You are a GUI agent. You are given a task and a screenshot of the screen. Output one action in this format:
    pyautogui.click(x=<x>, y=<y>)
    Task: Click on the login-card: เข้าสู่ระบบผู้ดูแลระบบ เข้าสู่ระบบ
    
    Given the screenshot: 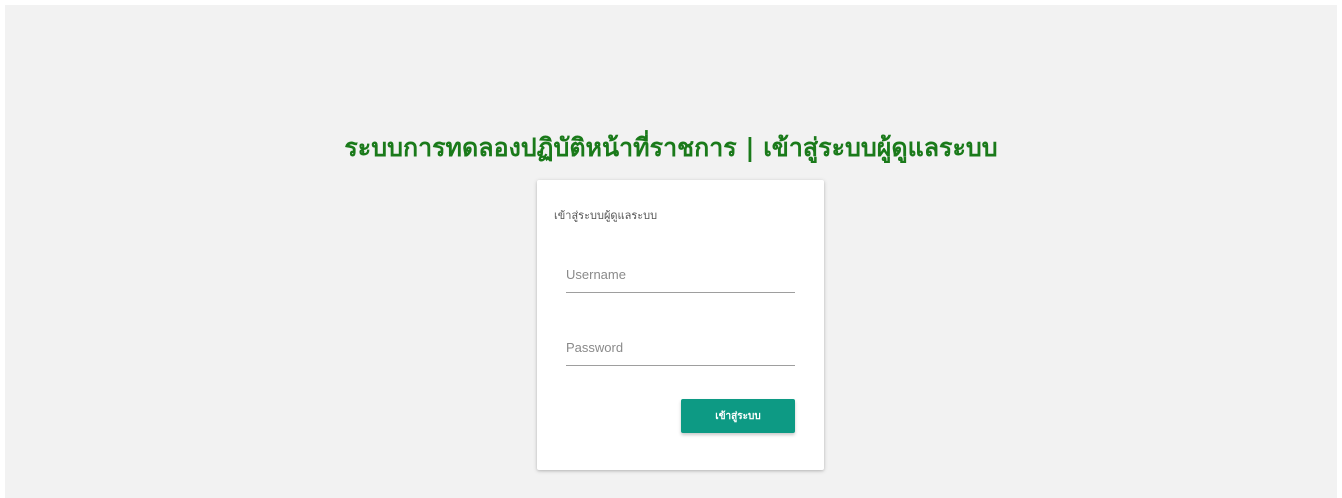 What is the action you would take?
    pyautogui.click(x=680, y=325)
    